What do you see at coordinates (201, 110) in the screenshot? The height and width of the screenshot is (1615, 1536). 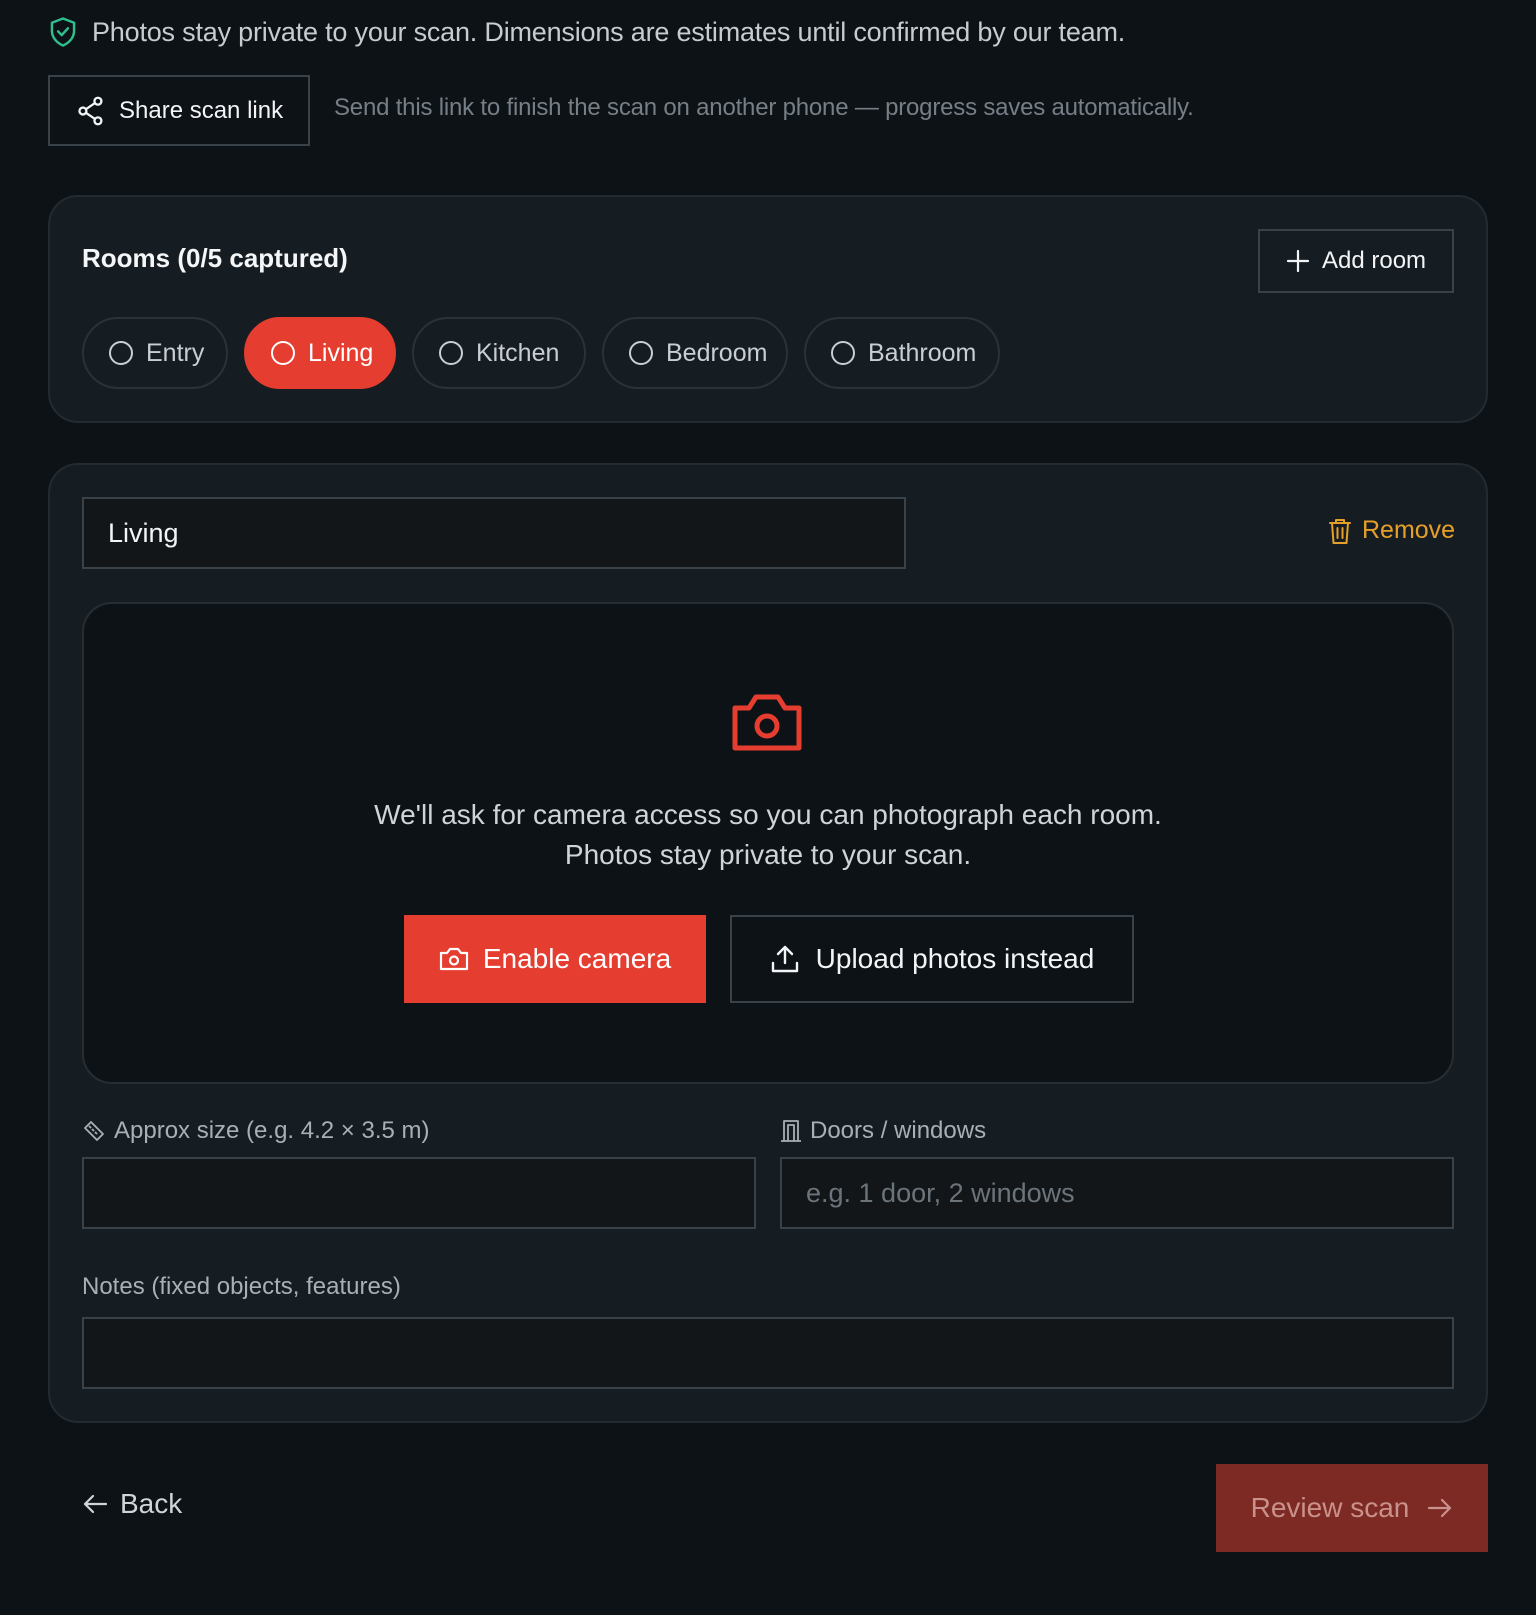 I see `share-scan-link-label: Share scan link` at bounding box center [201, 110].